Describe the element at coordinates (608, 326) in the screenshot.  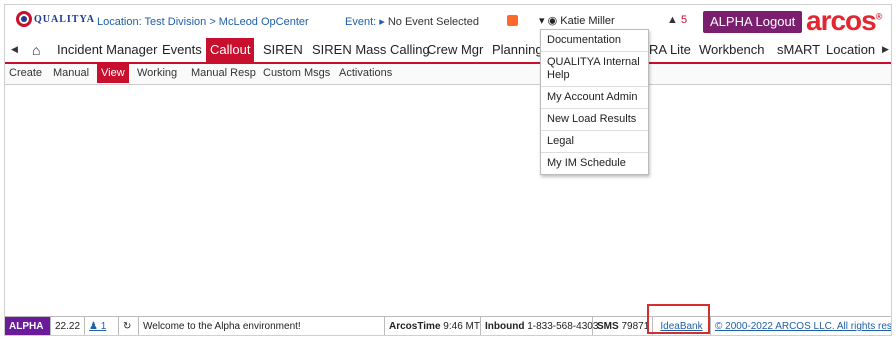
I see `sms-label: SMS` at that location.